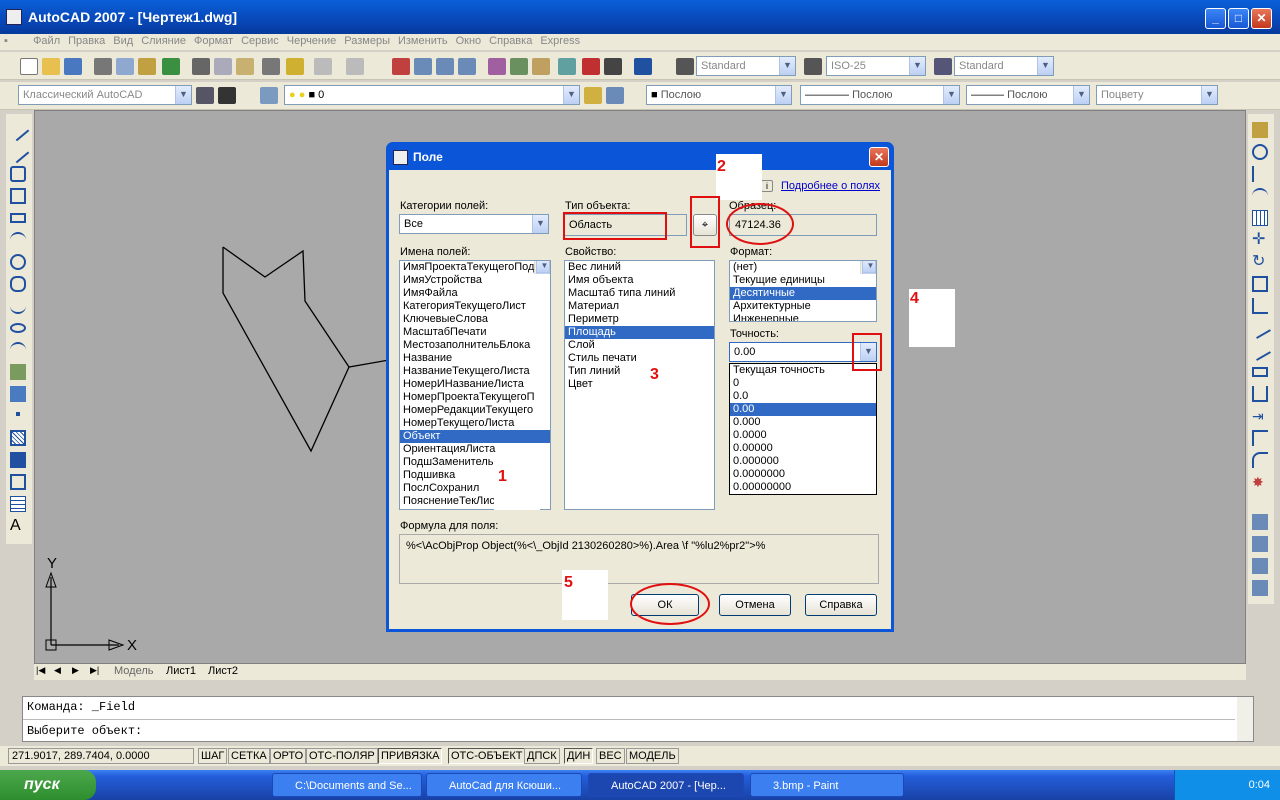  I want to click on save-icon, so click(73, 66).